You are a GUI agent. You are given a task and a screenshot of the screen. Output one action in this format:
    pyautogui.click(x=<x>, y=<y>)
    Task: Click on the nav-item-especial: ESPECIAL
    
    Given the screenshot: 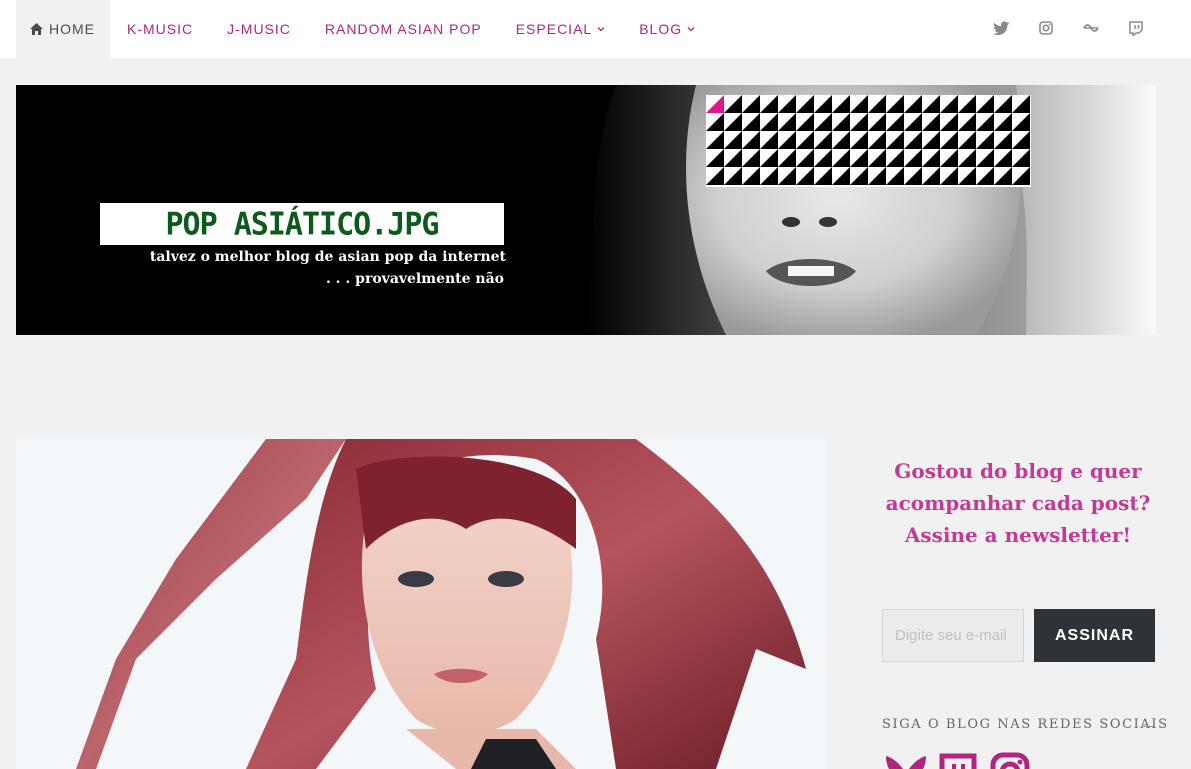 What is the action you would take?
    pyautogui.click(x=560, y=29)
    